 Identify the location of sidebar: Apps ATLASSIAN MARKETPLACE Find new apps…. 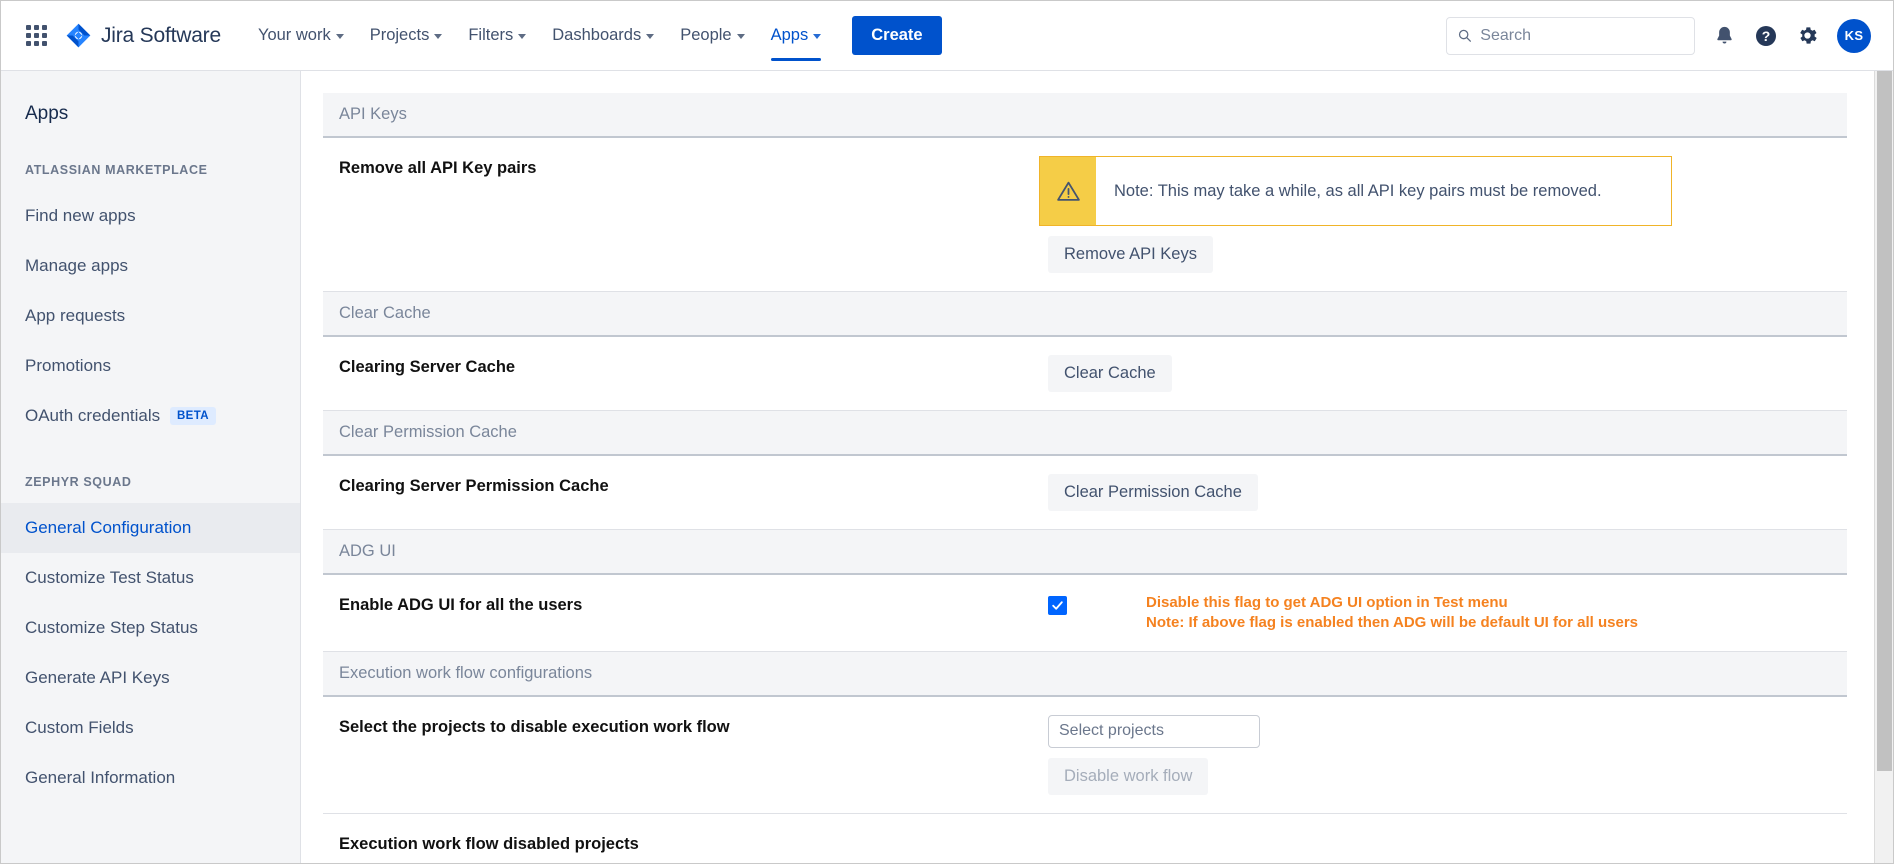
(151, 467).